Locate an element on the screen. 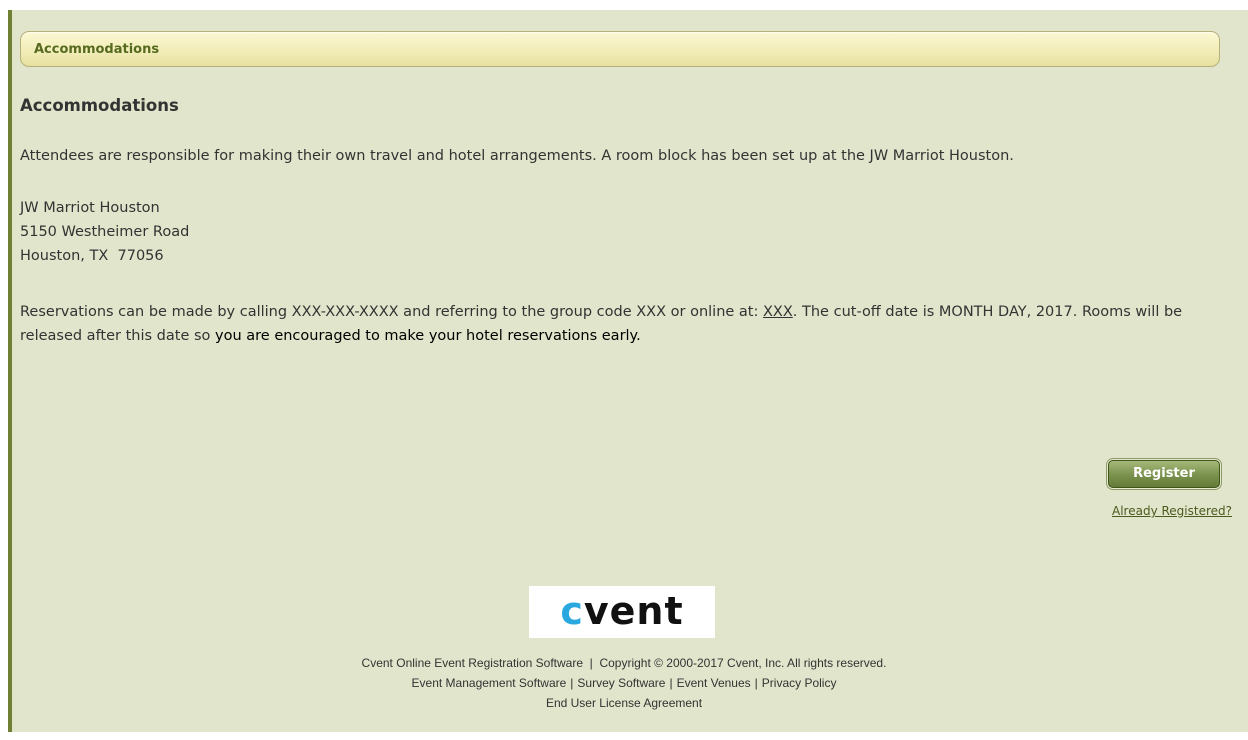 This screenshot has height=740, width=1248. cvent-logo-text: cvent is located at coordinates (622, 612).